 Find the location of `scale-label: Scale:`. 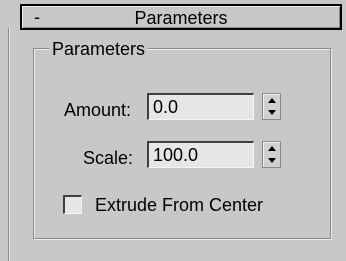

scale-label: Scale: is located at coordinates (108, 158).